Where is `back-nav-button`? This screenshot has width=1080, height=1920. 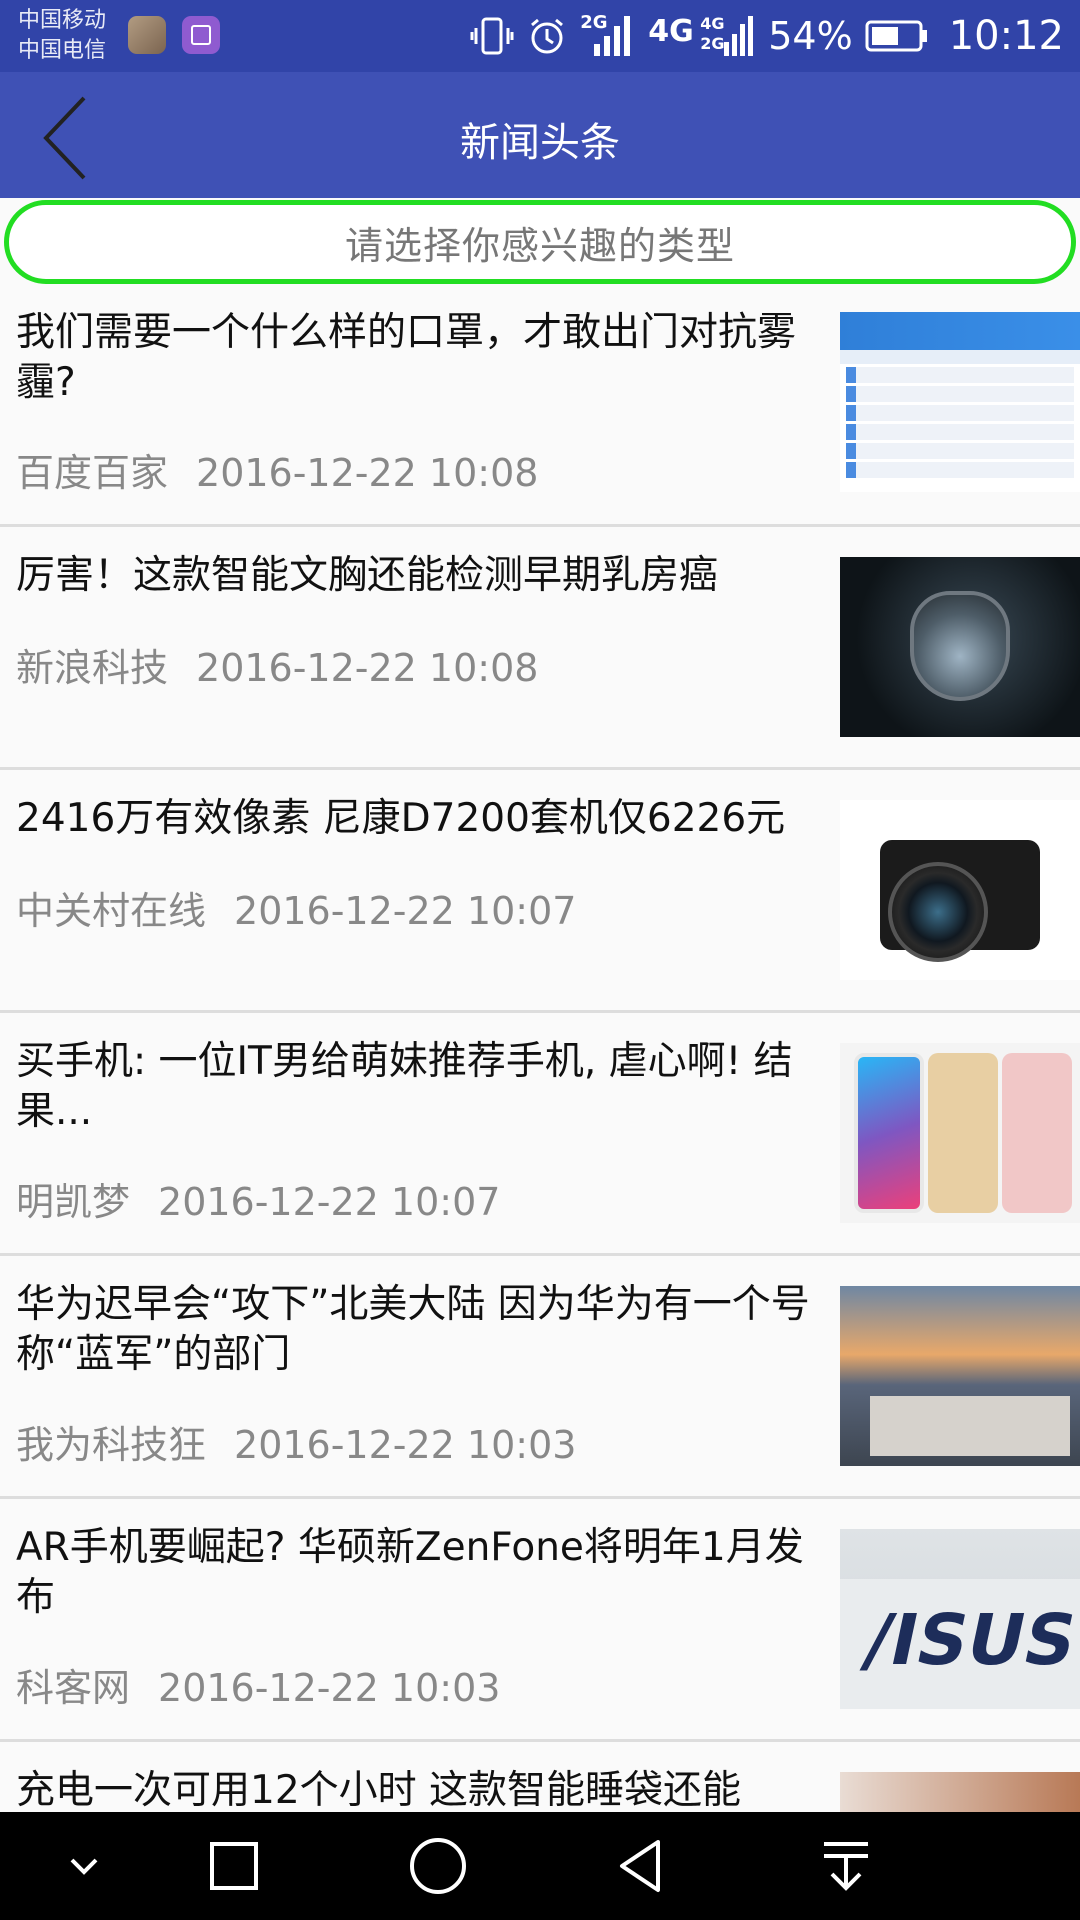 back-nav-button is located at coordinates (642, 1866).